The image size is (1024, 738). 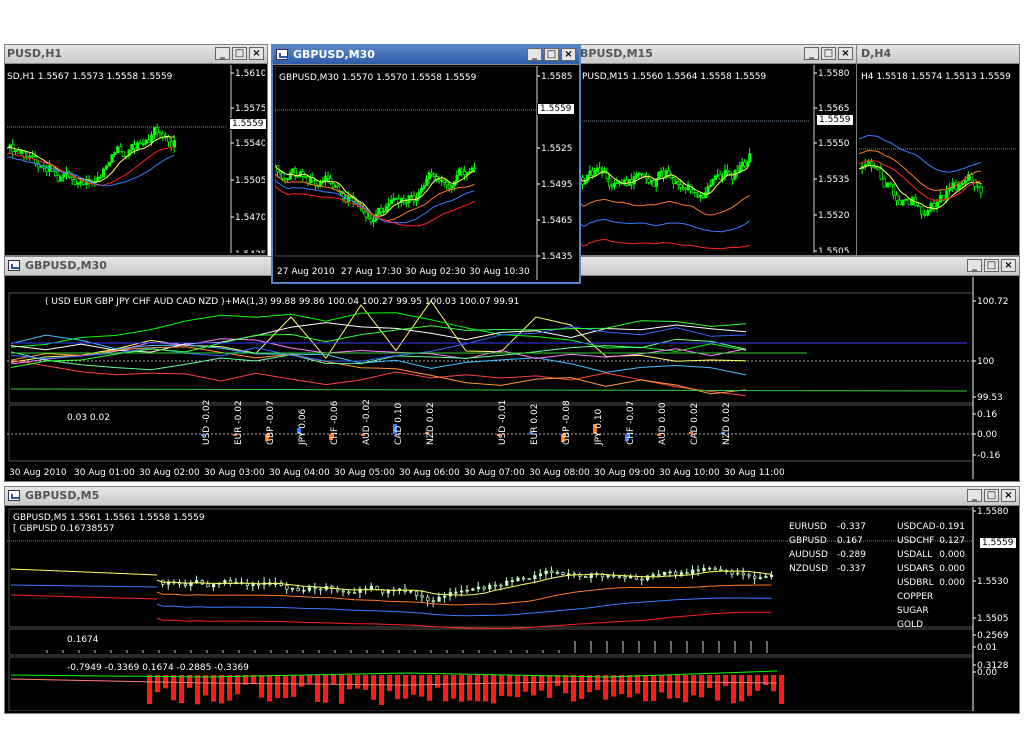 I want to click on price-scale-label: 1.5550, so click(x=834, y=144).